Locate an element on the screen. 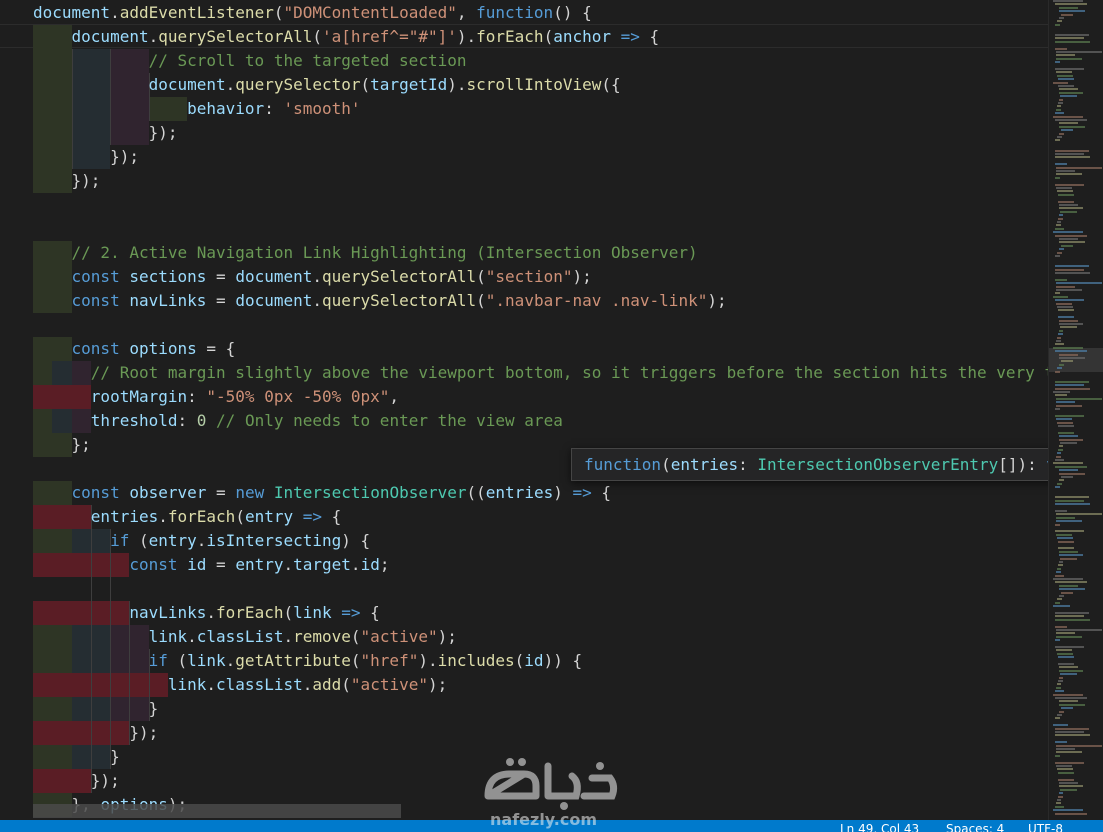 This screenshot has height=832, width=1103. code-token: () { is located at coordinates (572, 12).